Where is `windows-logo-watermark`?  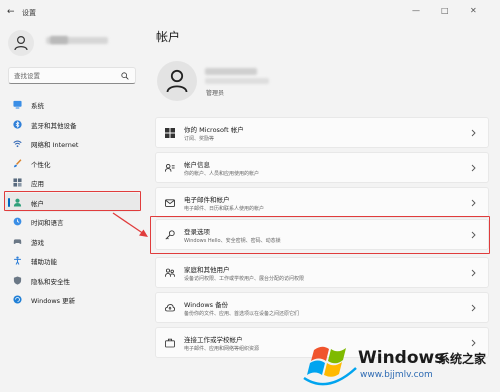
windows-logo-watermark is located at coordinates (330, 366).